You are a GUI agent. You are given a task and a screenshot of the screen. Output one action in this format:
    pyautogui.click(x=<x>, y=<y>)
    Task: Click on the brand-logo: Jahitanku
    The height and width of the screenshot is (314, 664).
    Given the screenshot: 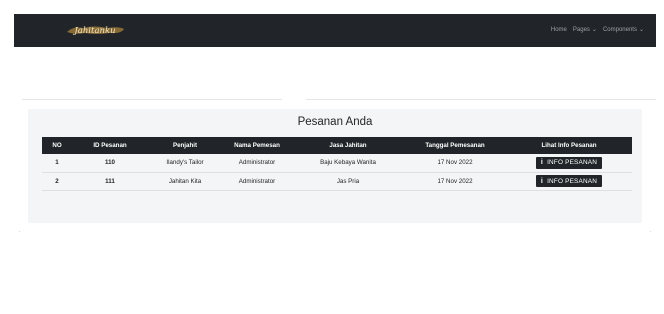 What is the action you would take?
    pyautogui.click(x=95, y=30)
    